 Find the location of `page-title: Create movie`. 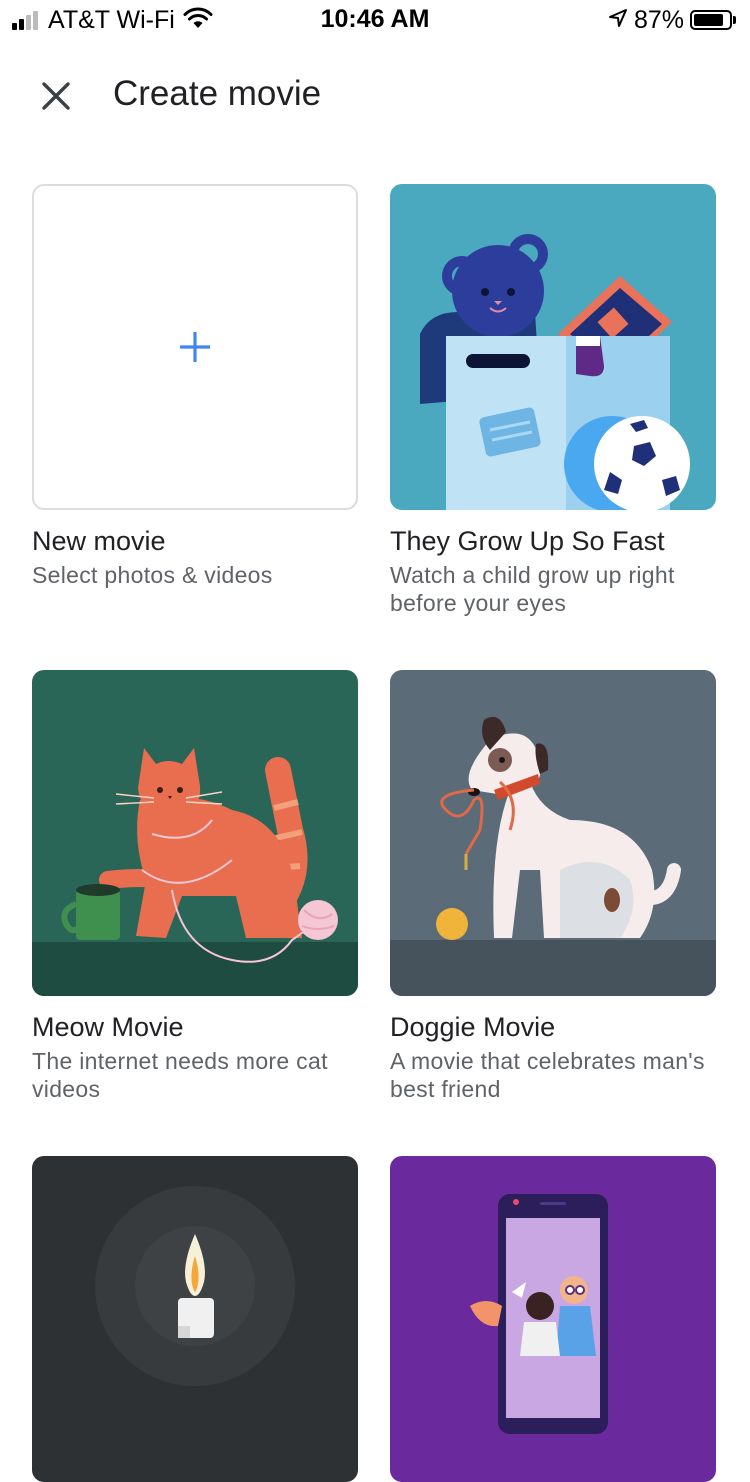

page-title: Create movie is located at coordinates (217, 93).